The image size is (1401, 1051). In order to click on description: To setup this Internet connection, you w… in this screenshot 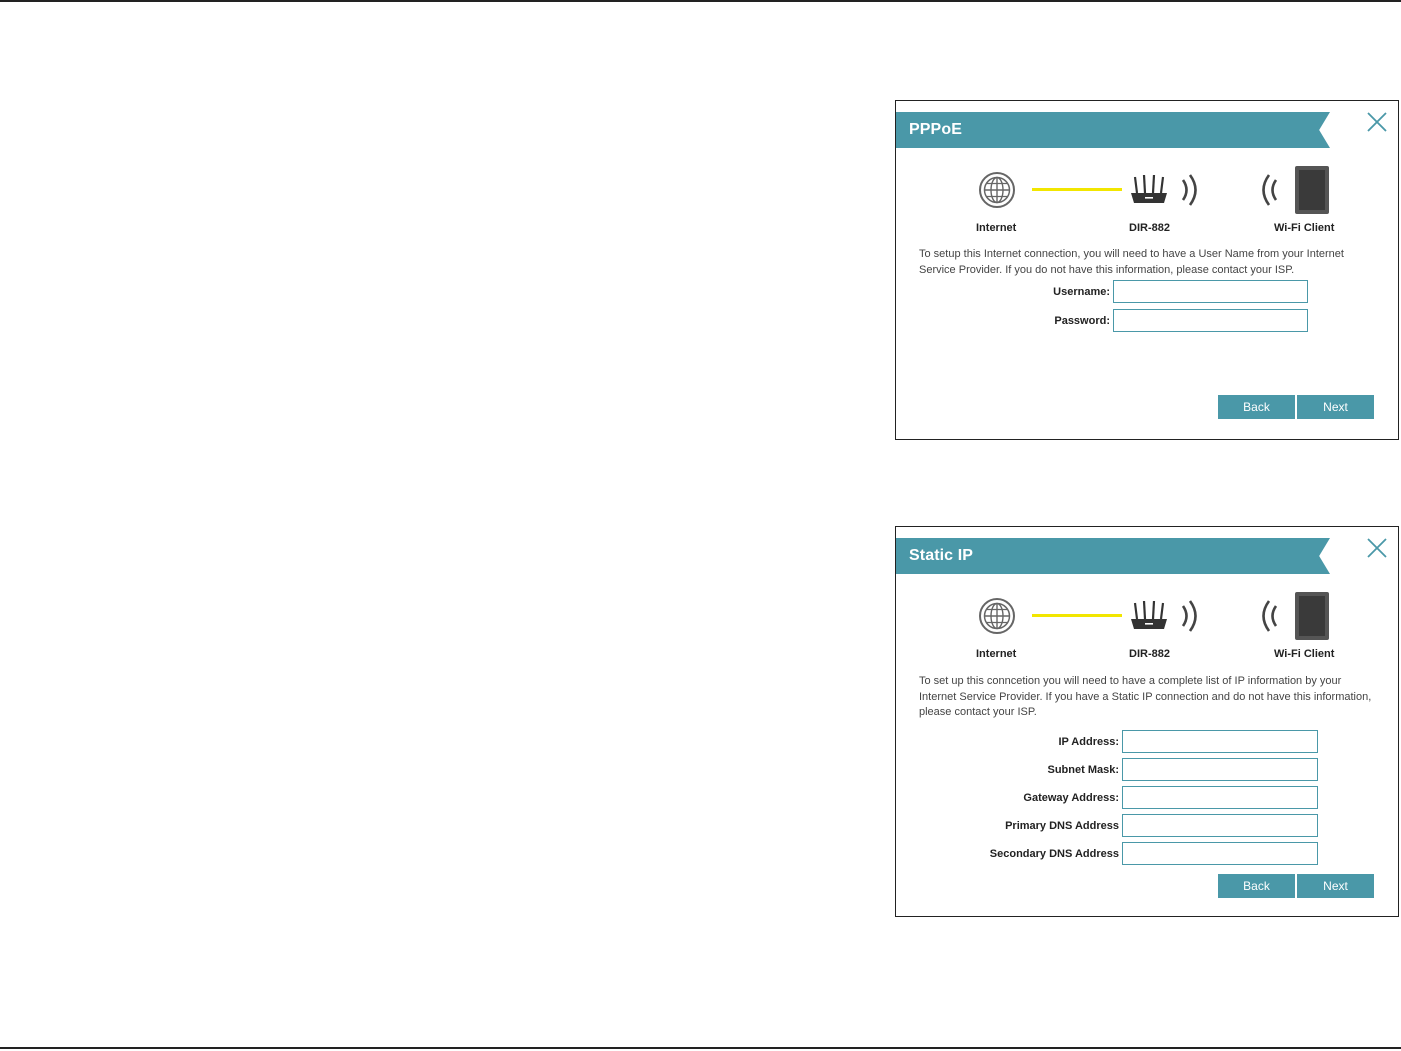, I will do `click(1131, 262)`.